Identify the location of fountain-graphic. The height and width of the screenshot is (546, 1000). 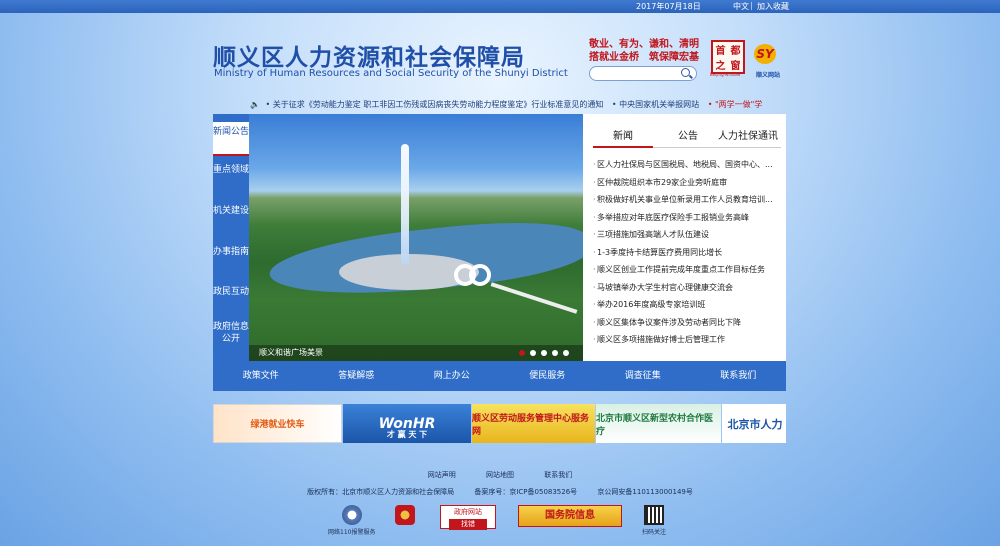
(405, 204).